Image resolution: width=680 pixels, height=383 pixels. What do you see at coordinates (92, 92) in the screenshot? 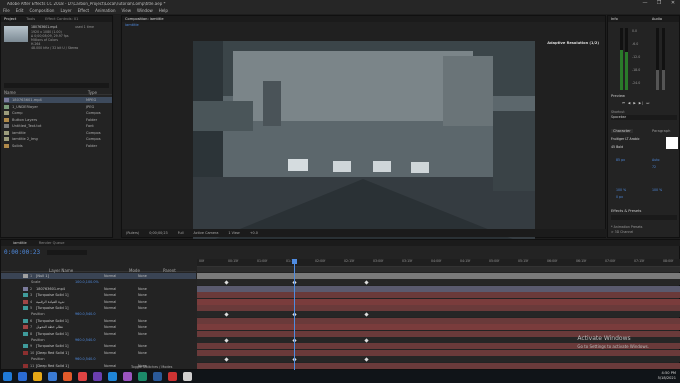
I see `col-type: Type` at bounding box center [92, 92].